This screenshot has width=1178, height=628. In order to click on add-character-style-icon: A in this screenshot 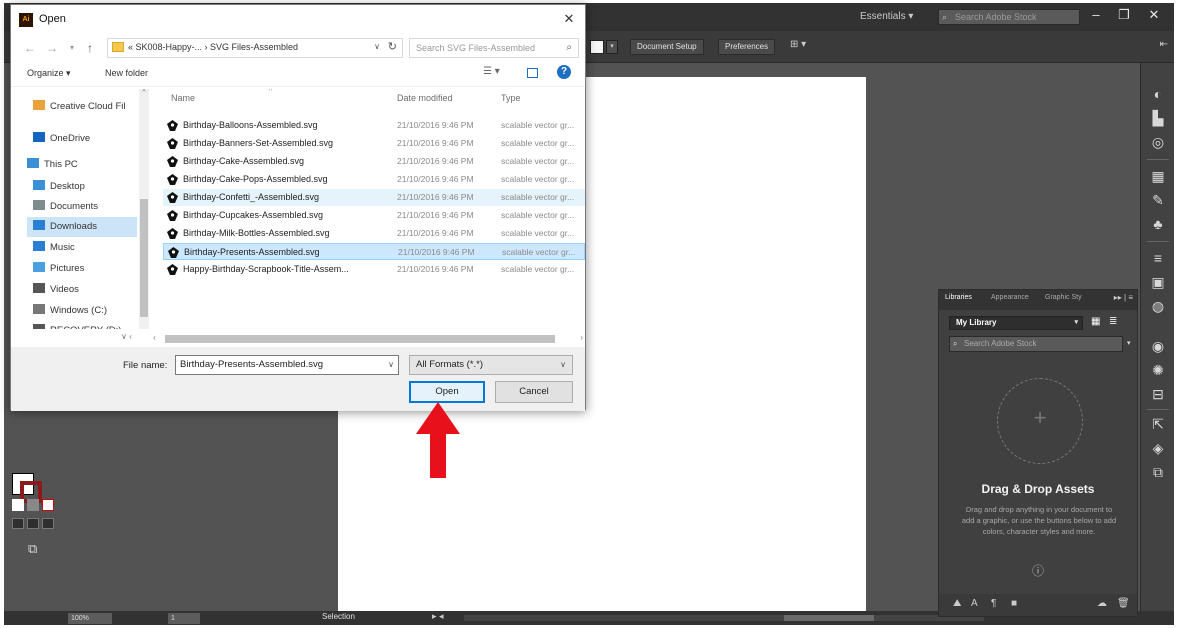, I will do `click(974, 603)`.